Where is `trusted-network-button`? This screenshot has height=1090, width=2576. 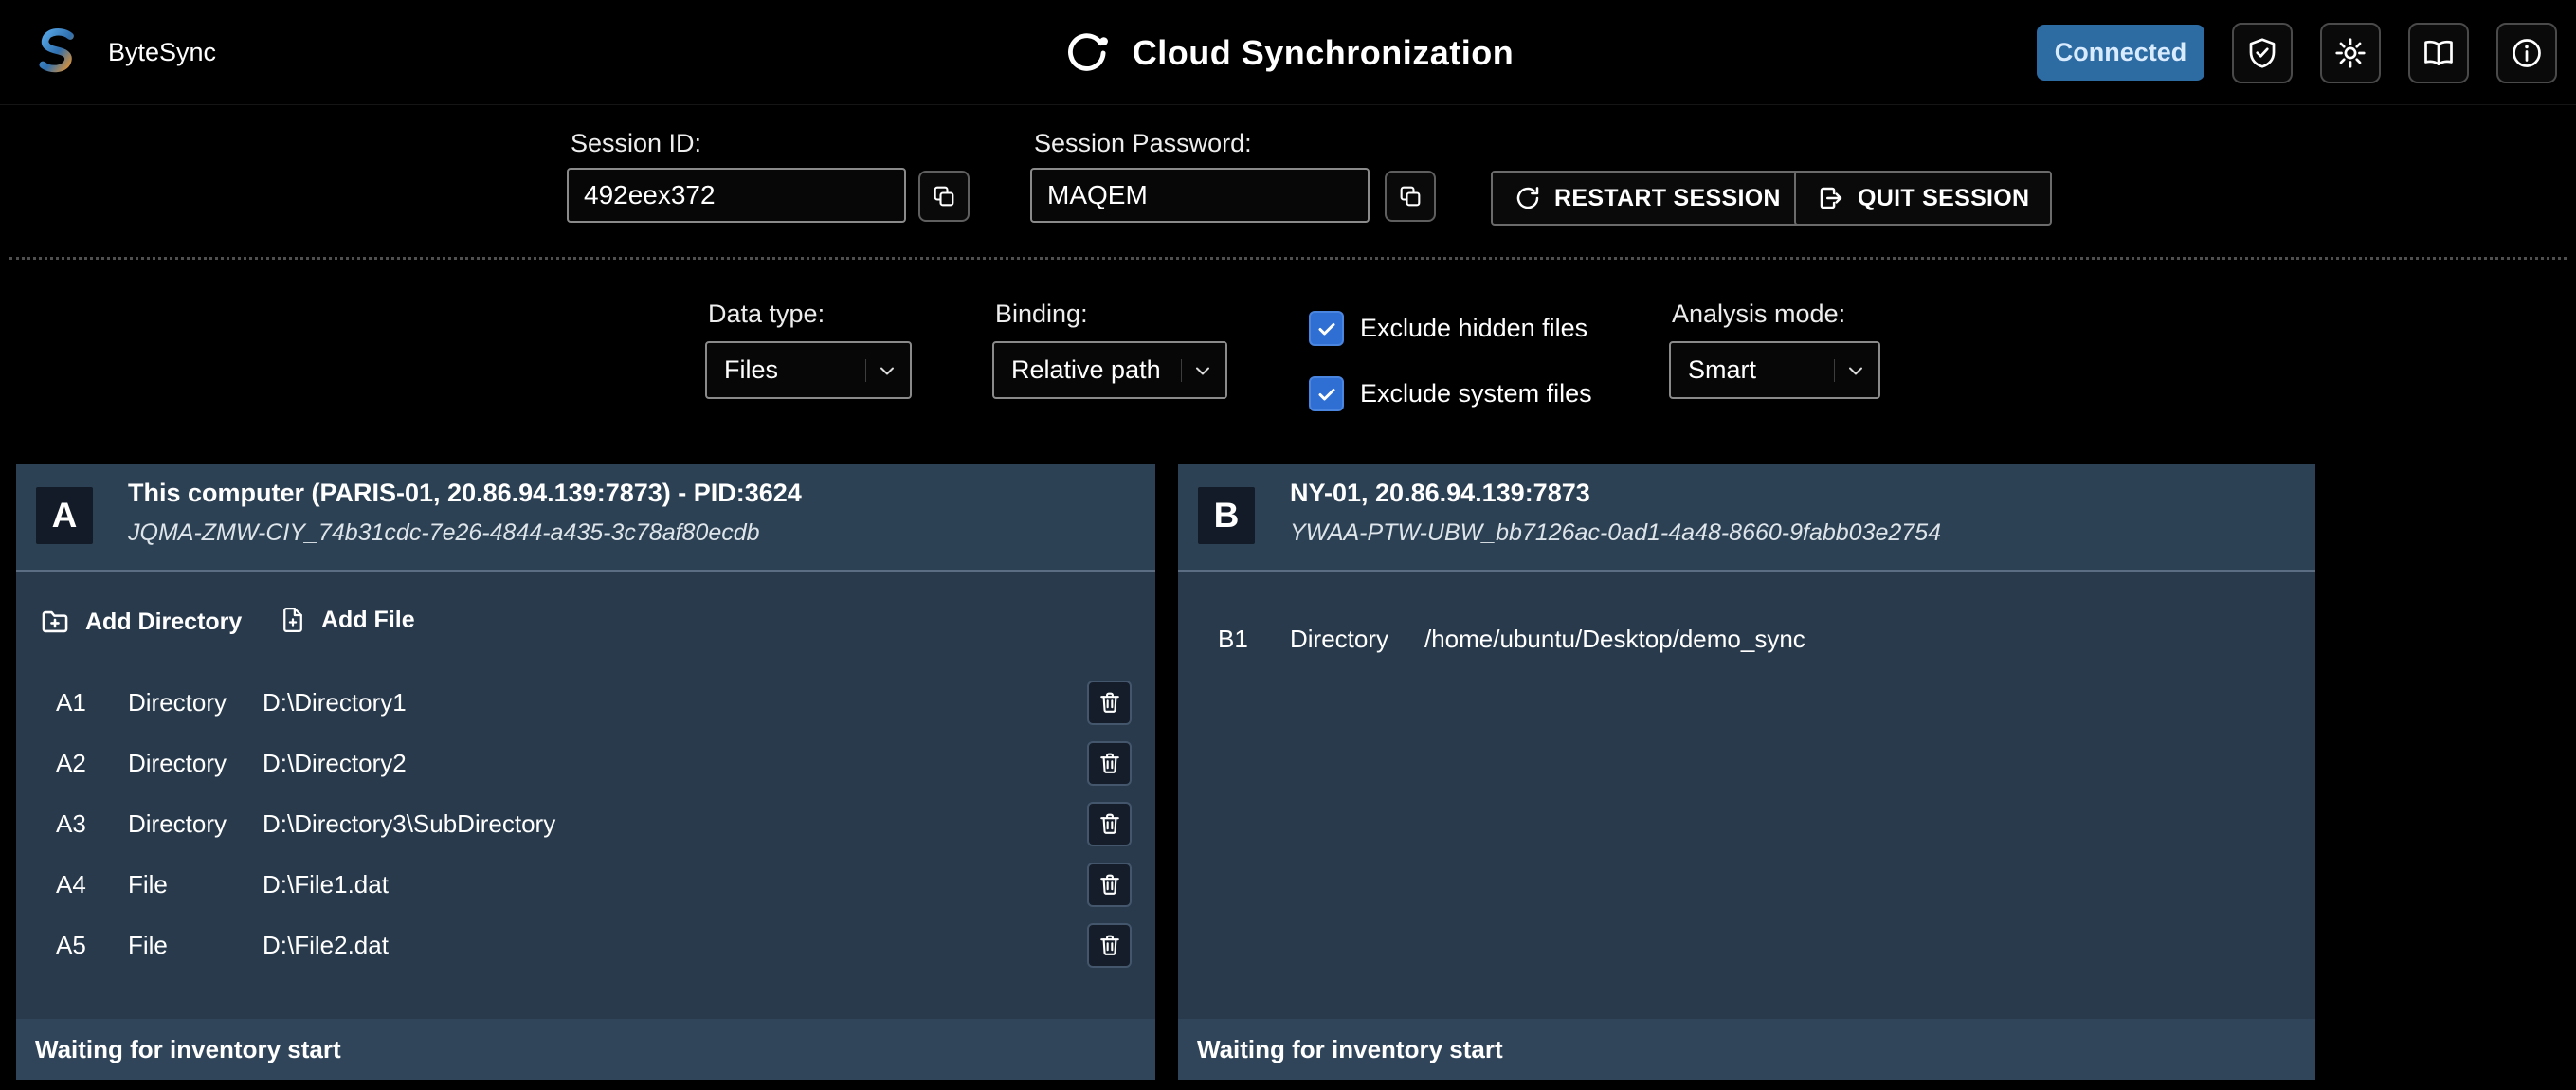
trusted-network-button is located at coordinates (2262, 52).